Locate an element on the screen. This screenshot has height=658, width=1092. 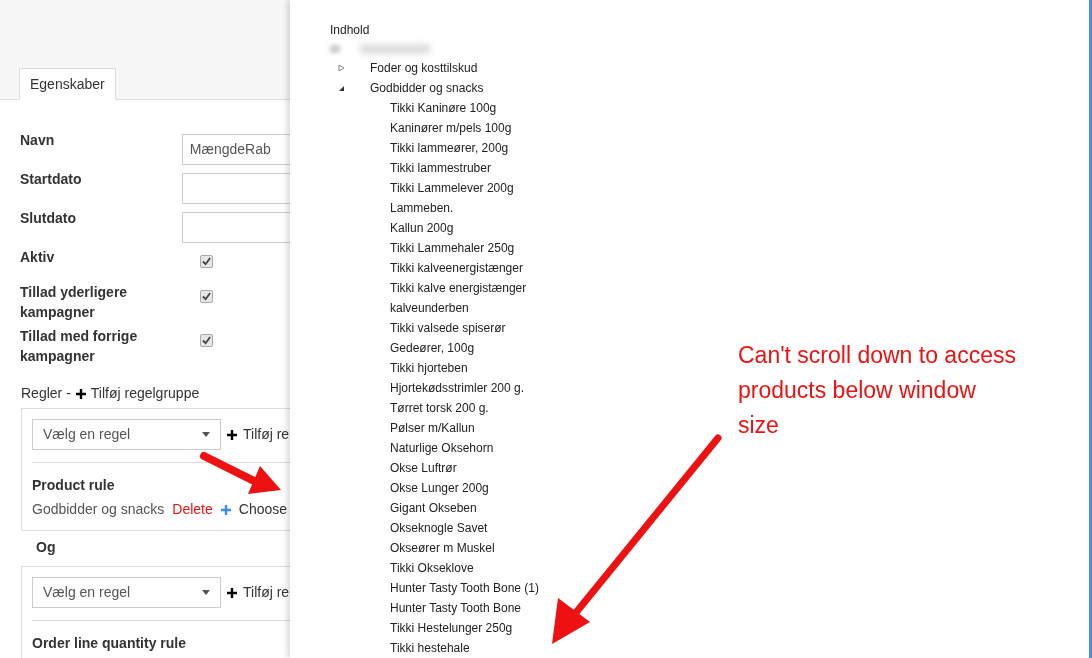
tree-item: Gigant Okseben is located at coordinates (433, 508).